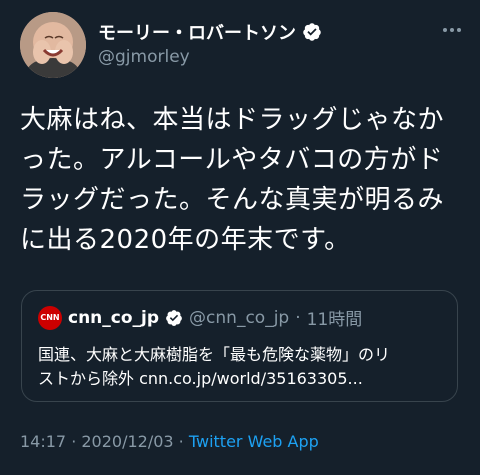 The image size is (480, 475). I want to click on tweet-text-line: に出る2020年の年末です。, so click(185, 240).